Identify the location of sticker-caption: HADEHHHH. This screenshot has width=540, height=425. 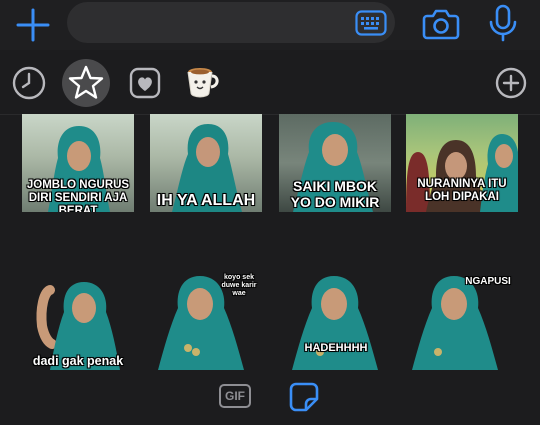
(336, 348).